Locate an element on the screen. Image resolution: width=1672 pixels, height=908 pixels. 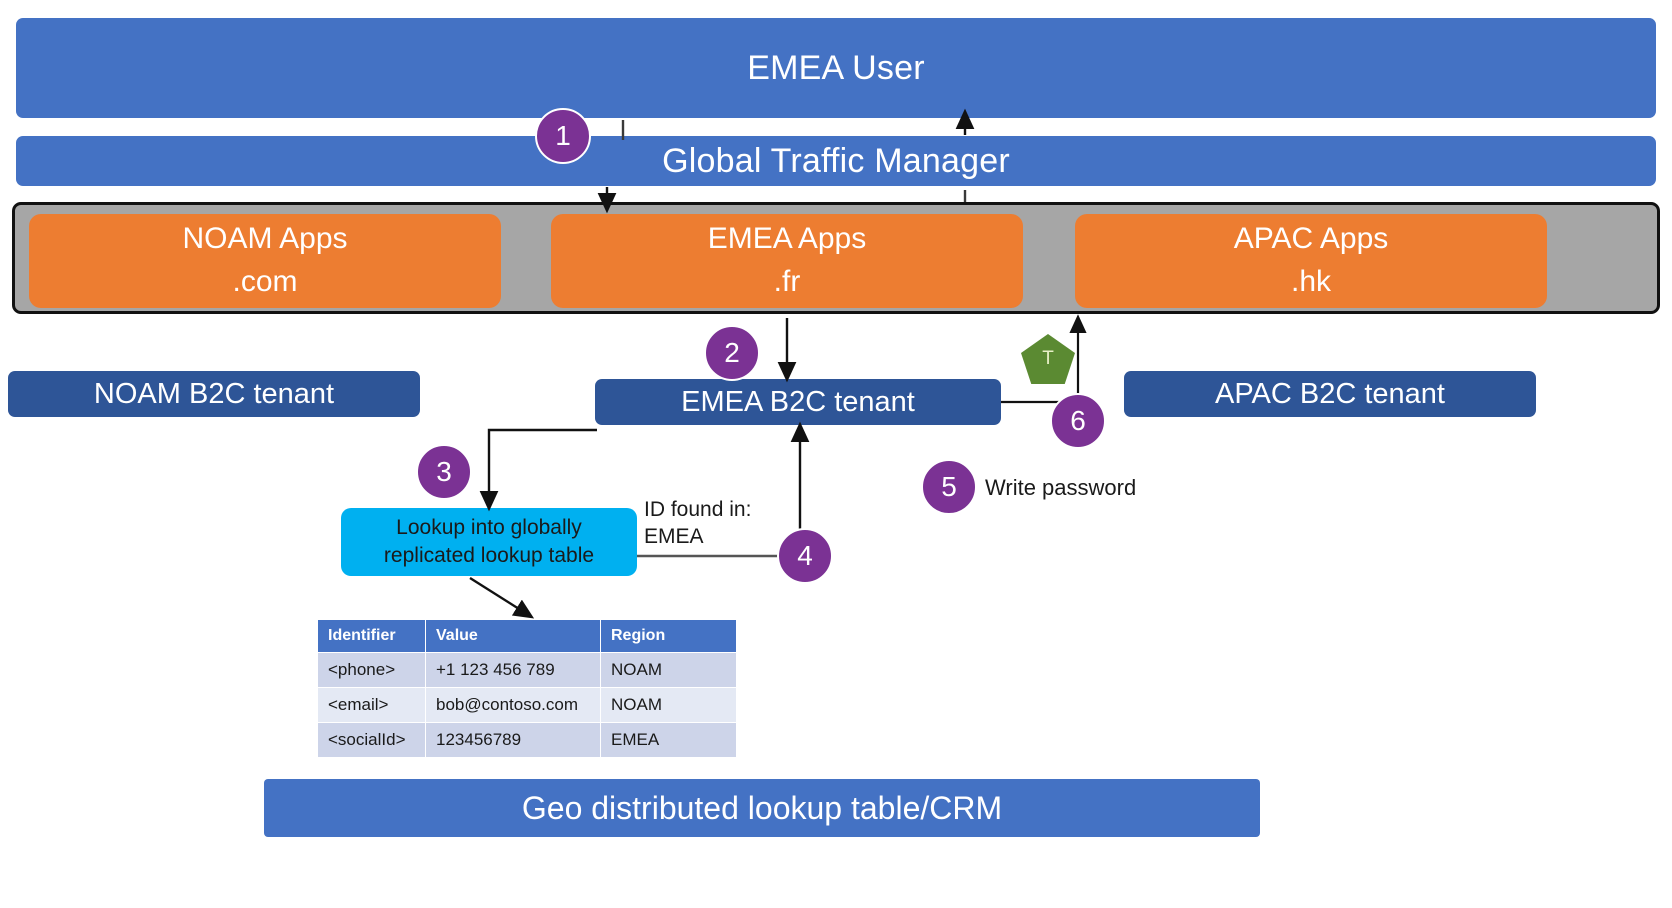
step-badge-5: 5 is located at coordinates (949, 487).